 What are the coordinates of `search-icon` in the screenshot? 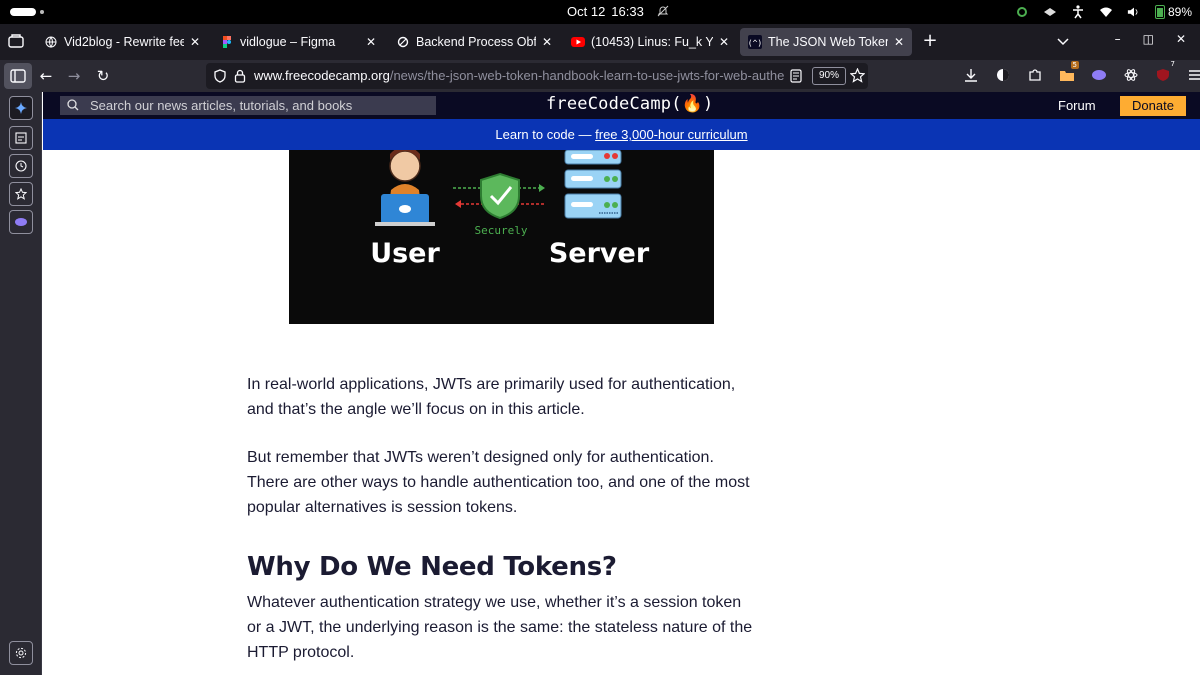 It's located at (73, 105).